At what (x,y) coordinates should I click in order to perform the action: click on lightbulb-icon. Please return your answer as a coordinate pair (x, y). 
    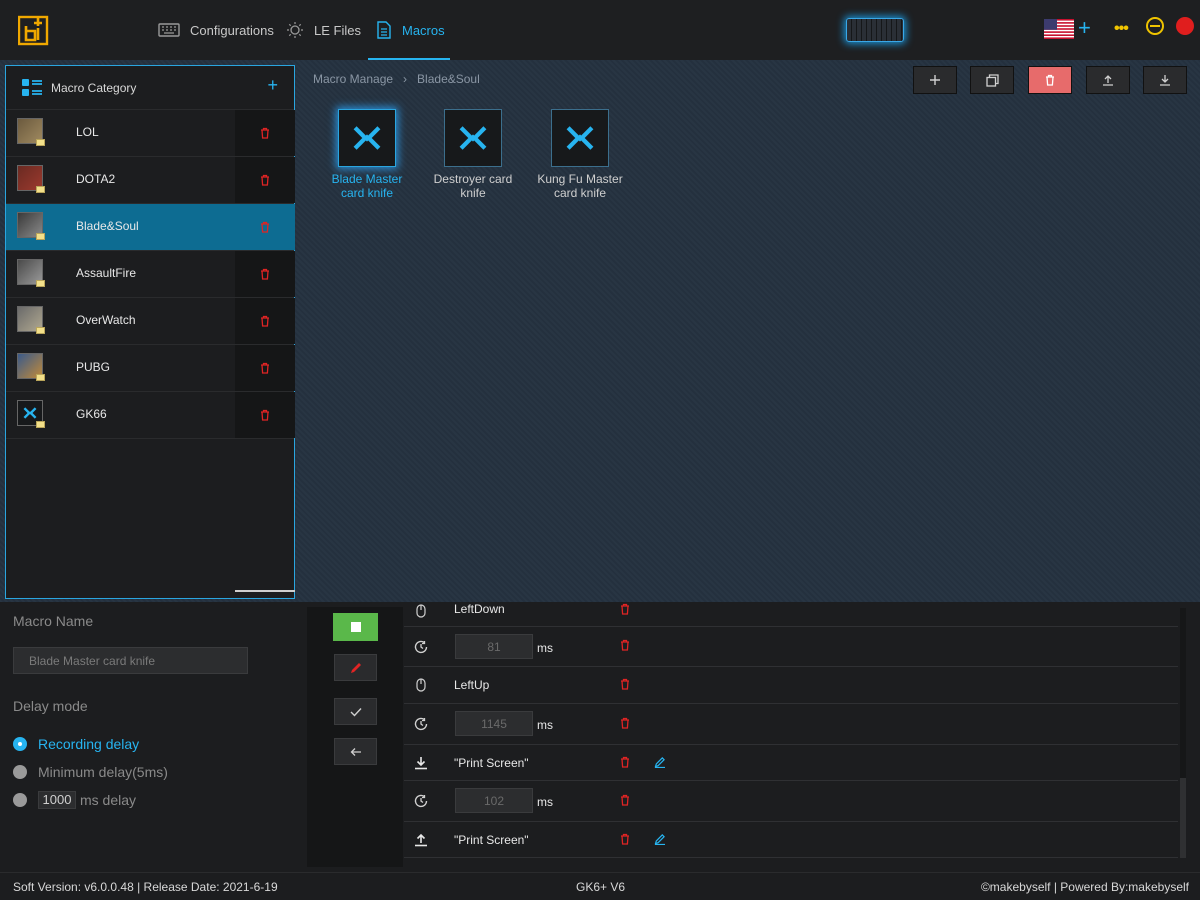
    Looking at the image, I should click on (295, 30).